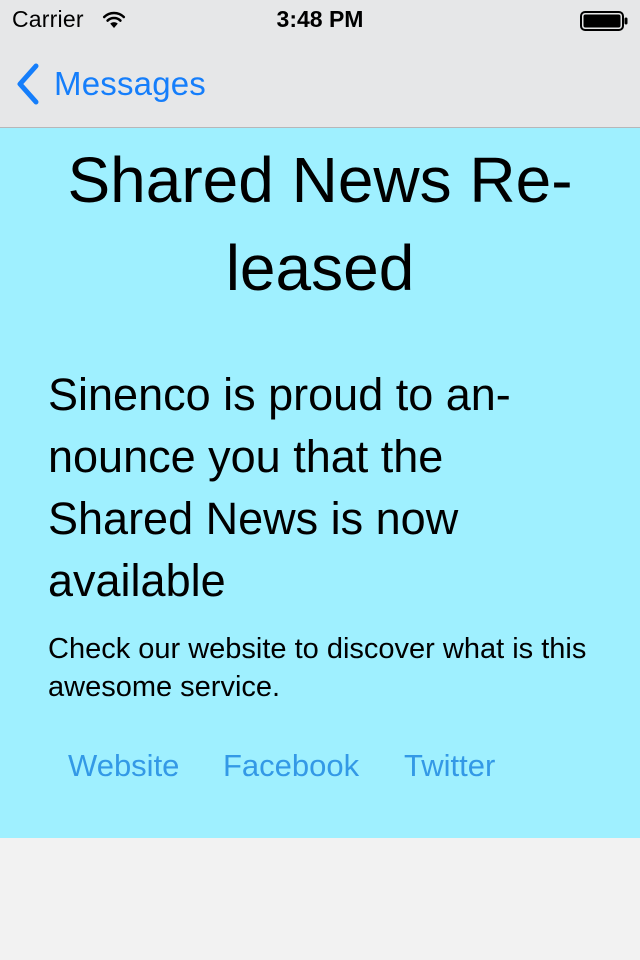  What do you see at coordinates (291, 766) in the screenshot?
I see `facebook-link: Facebook` at bounding box center [291, 766].